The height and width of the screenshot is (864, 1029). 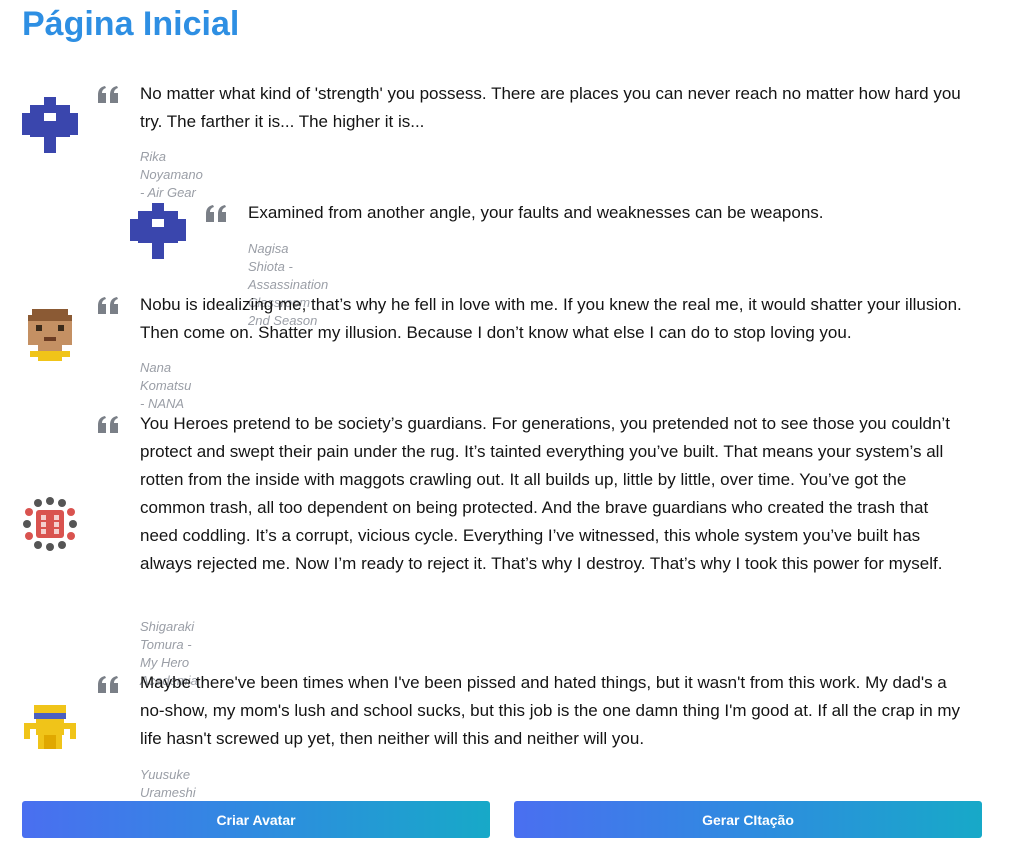 What do you see at coordinates (256, 819) in the screenshot?
I see `create-avatar-button: Criar Avatar` at bounding box center [256, 819].